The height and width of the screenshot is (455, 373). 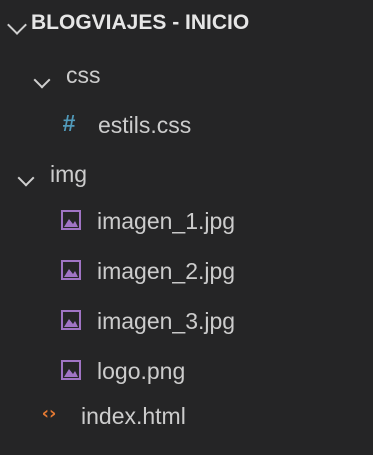 I want to click on tree-folder-css: css, so click(x=186, y=75).